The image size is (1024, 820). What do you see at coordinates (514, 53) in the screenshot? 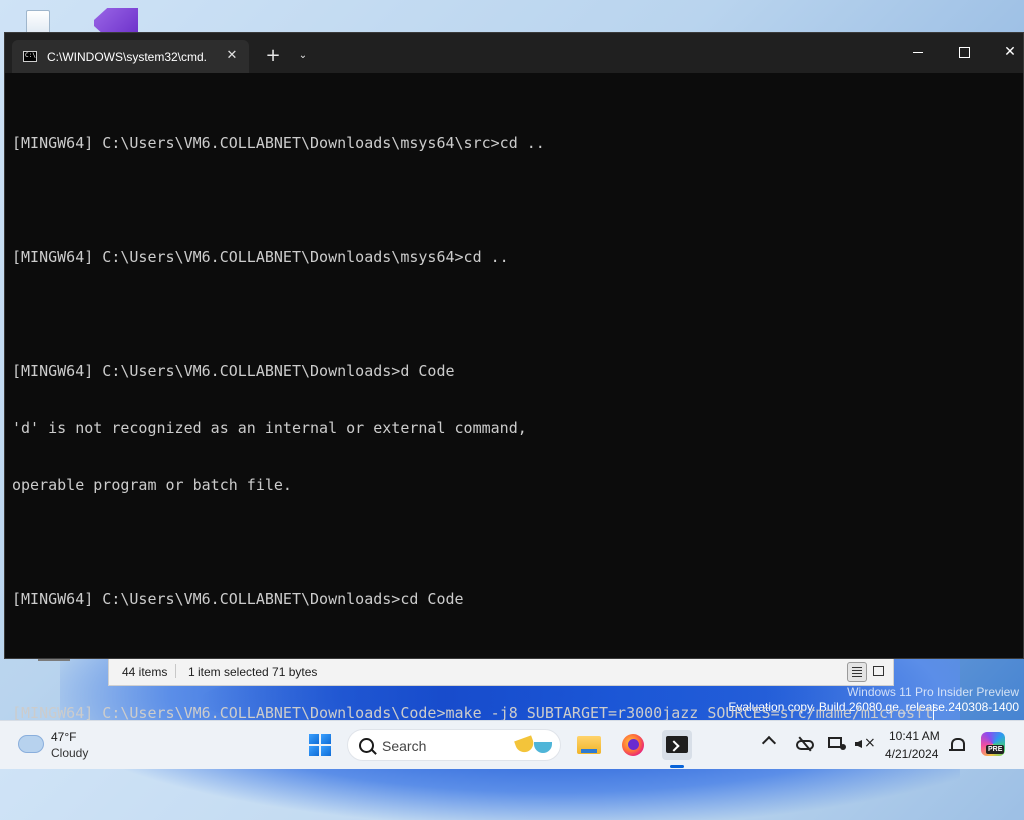
I see `terminal-titlebar: C:\ C:\WINDOWS\system32\cmd. ✕ + ⌄ ✕` at bounding box center [514, 53].